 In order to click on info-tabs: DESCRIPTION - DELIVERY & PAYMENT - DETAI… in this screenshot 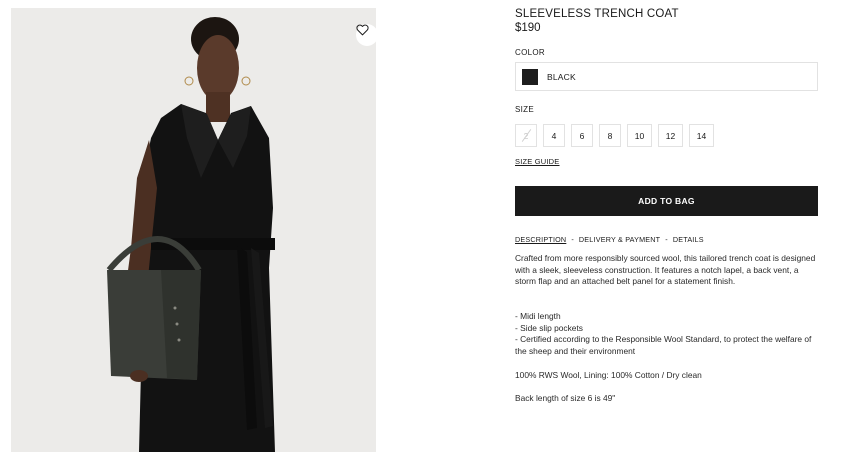, I will do `click(609, 239)`.